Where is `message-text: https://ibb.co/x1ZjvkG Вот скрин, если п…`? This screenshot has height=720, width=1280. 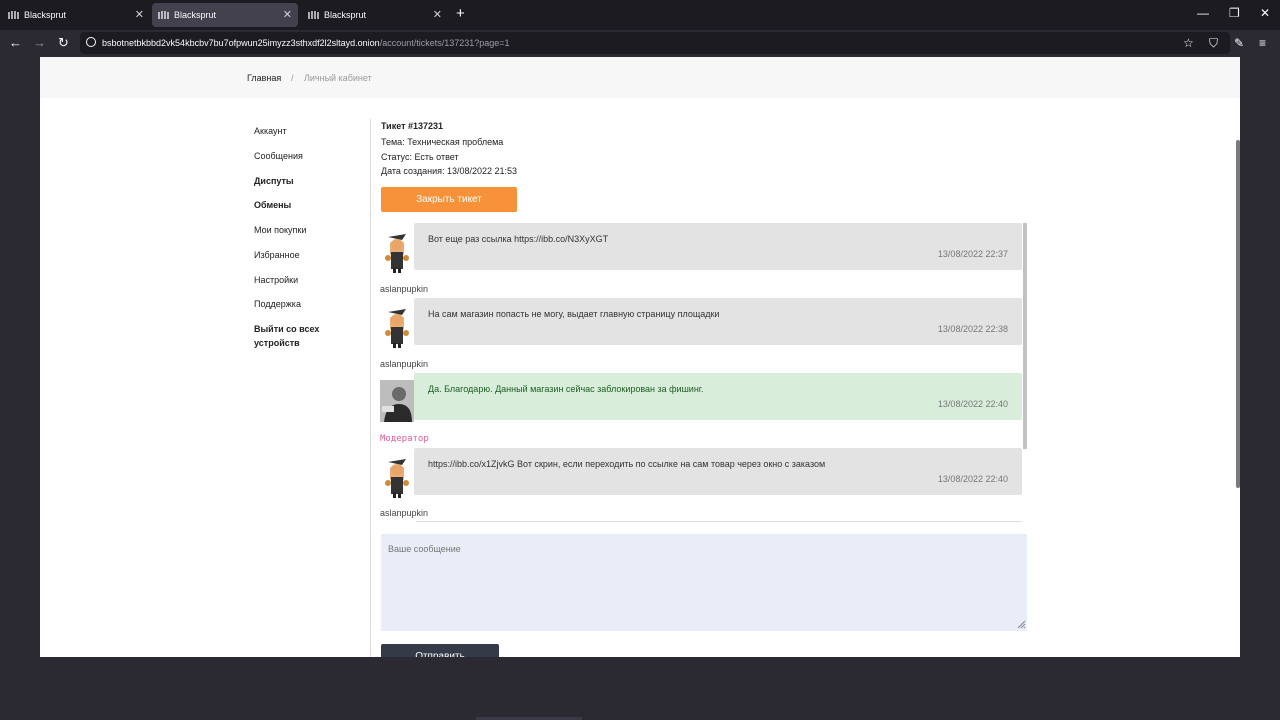 message-text: https://ibb.co/x1ZjvkG Вот скрин, если п… is located at coordinates (627, 464).